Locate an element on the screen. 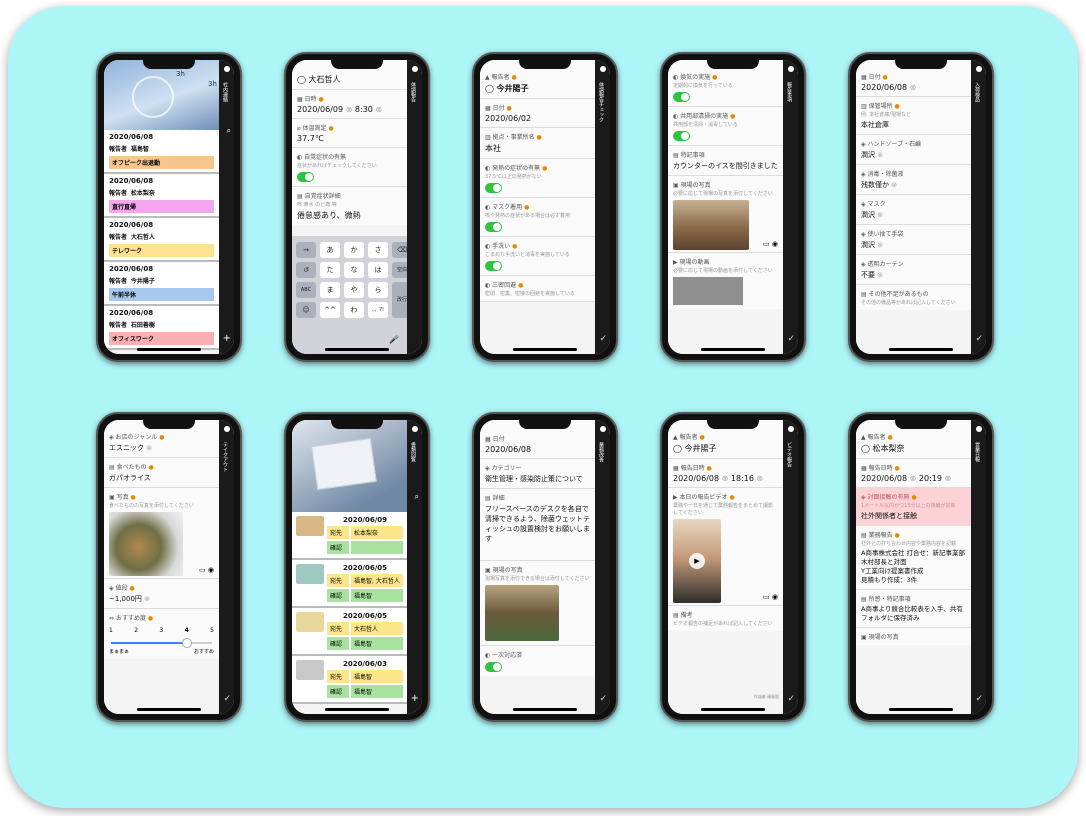 The image size is (1086, 816). done-toggle is located at coordinates (493, 667).